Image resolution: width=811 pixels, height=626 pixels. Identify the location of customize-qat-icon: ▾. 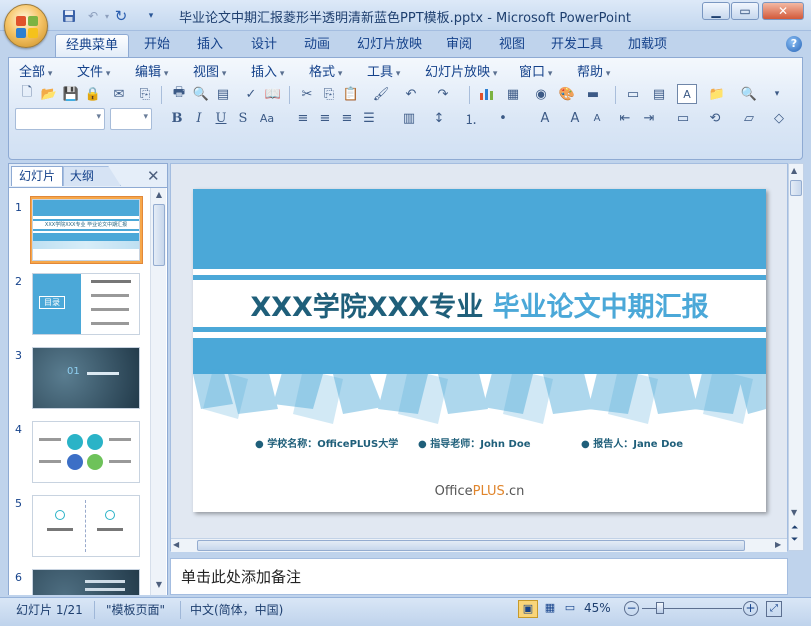
(151, 16).